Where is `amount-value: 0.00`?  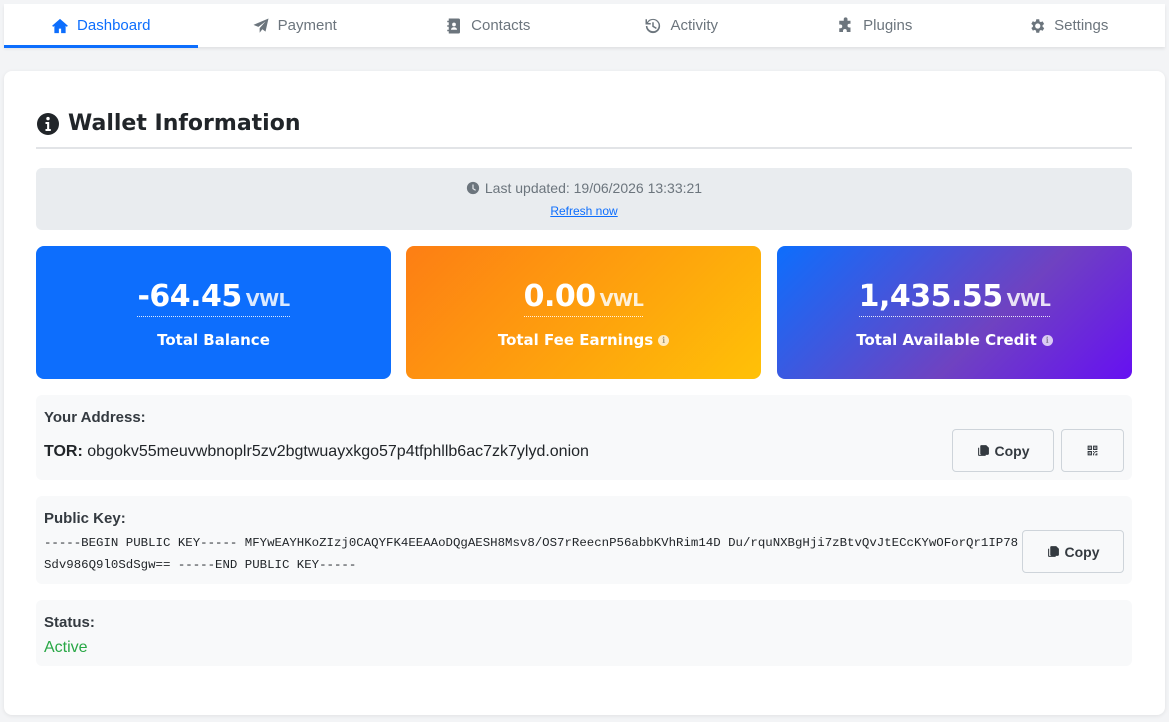
amount-value: 0.00 is located at coordinates (560, 296).